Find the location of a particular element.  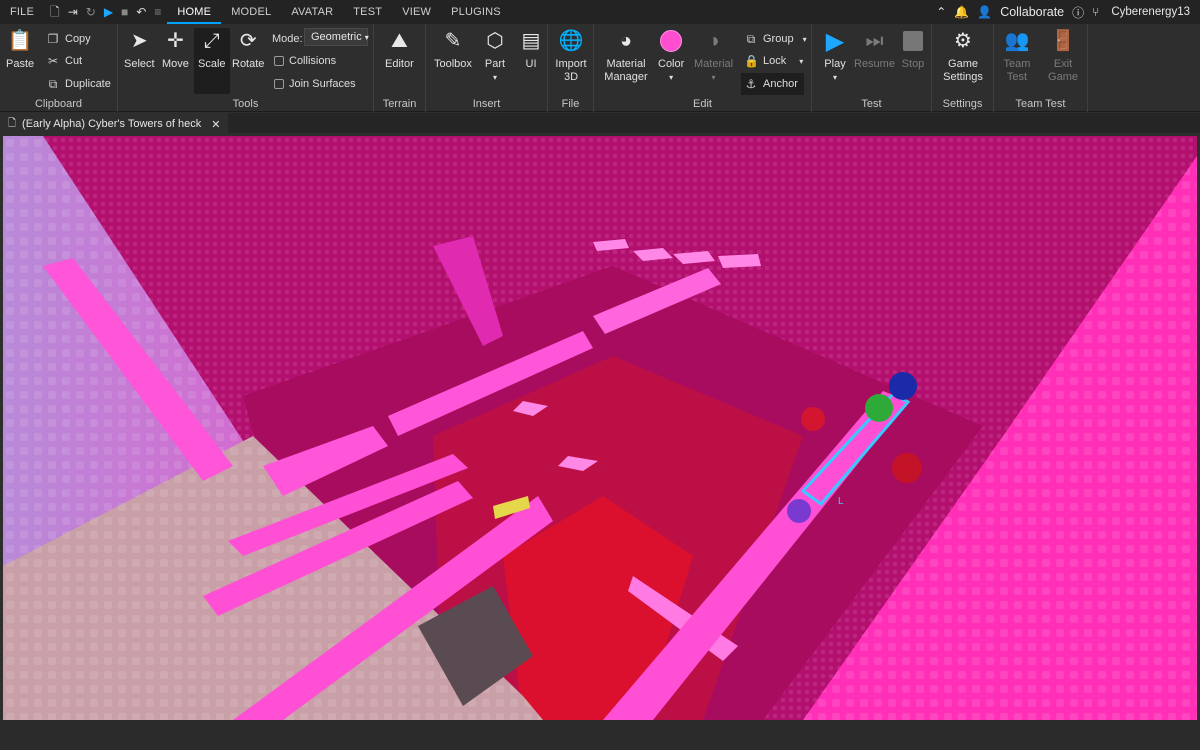

clipboard-group: 📋 Paste ❐ Copy ✂ Cut ⧉ Duplicate Clipboard is located at coordinates (59, 68).